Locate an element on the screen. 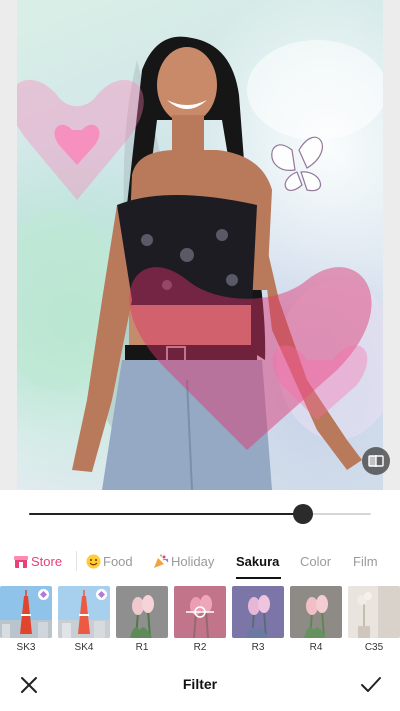 This screenshot has width=400, height=711. filter-label-sk4: SK4 is located at coordinates (84, 647).